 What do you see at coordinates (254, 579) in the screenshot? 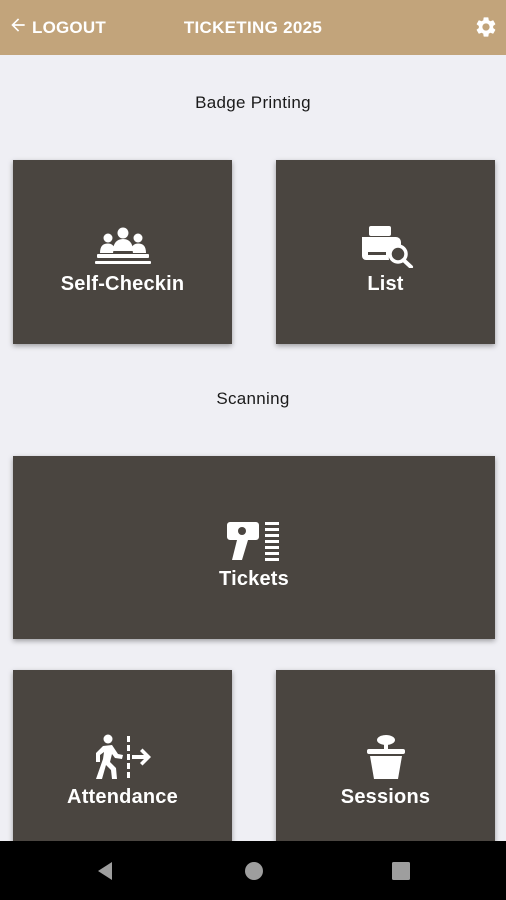
I see `tickets-label: Tickets` at bounding box center [254, 579].